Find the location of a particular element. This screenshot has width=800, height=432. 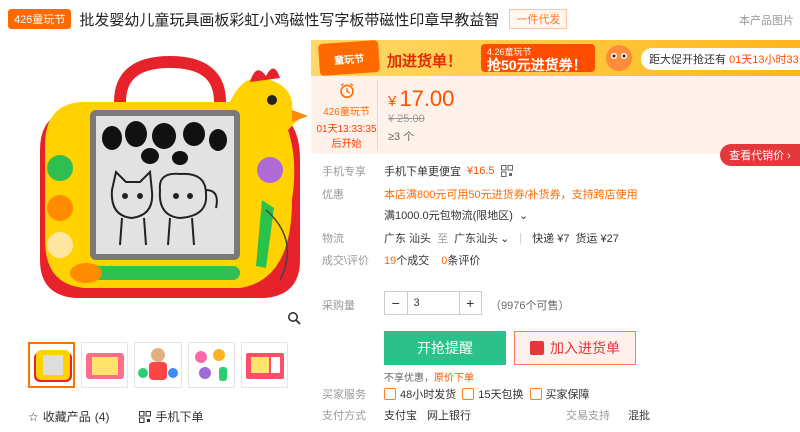

festival-badge: 童玩节 is located at coordinates (349, 58).